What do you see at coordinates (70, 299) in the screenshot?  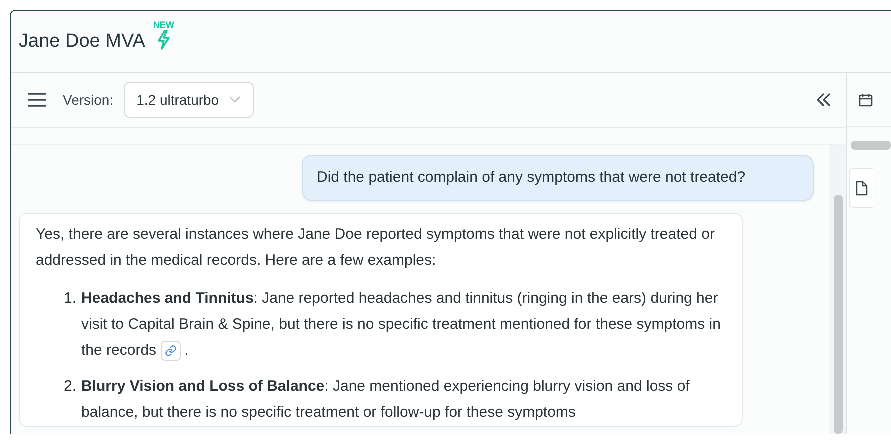 I see `list-number: 1.` at bounding box center [70, 299].